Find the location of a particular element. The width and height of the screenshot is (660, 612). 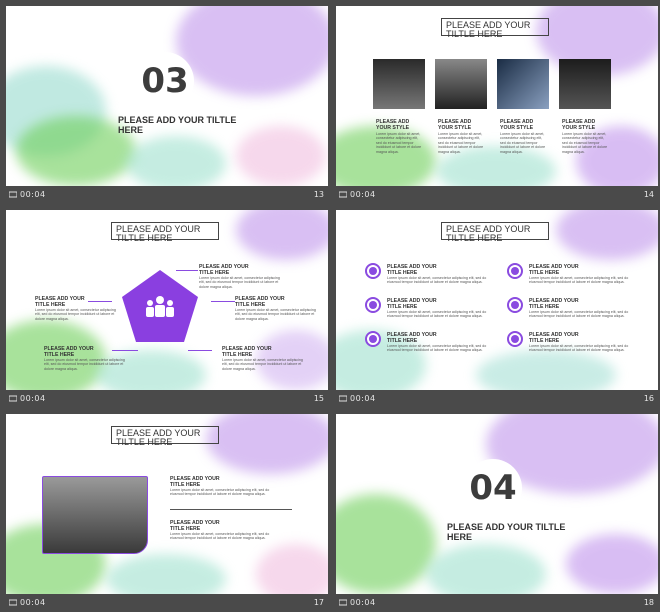

slide-footer: 00:04 15 is located at coordinates (167, 399).